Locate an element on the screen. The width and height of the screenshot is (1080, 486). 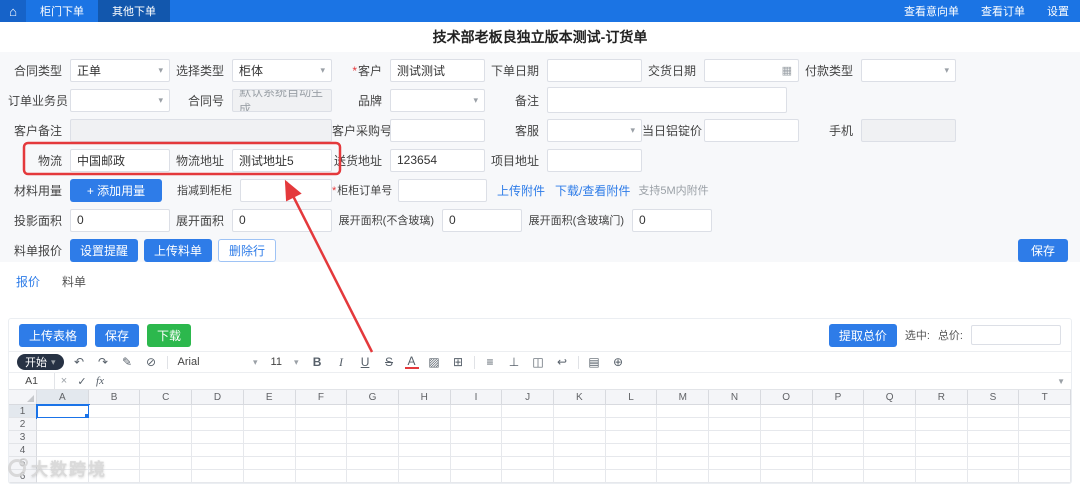
cell-G1 is located at coordinates (373, 411).